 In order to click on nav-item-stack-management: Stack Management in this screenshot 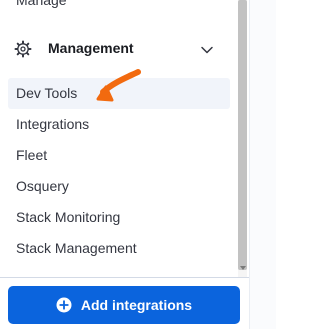, I will do `click(119, 248)`.